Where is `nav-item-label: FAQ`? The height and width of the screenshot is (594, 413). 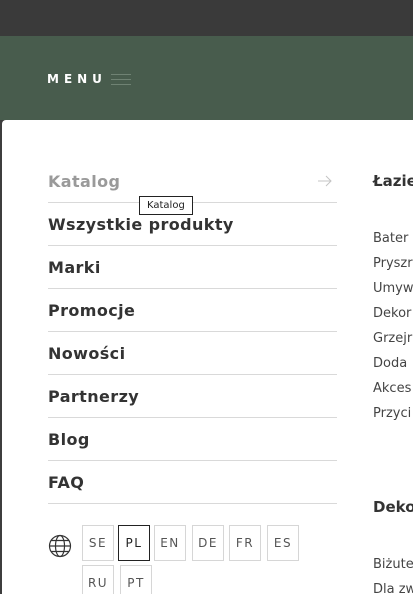
nav-item-label: FAQ is located at coordinates (66, 482).